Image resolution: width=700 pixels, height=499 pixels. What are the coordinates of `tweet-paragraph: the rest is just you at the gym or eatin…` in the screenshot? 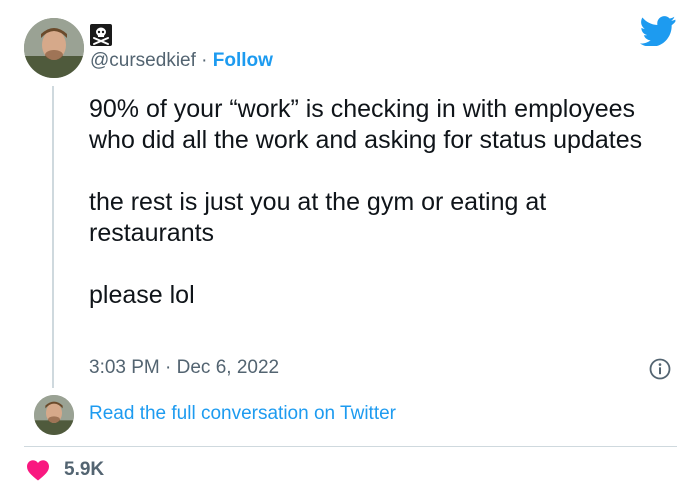 It's located at (321, 217).